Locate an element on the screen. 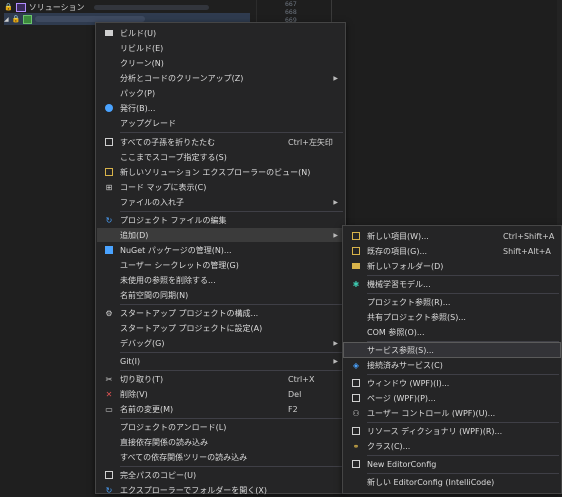 The width and height of the screenshot is (562, 497). connected-service-icon: ◈ is located at coordinates (356, 365).